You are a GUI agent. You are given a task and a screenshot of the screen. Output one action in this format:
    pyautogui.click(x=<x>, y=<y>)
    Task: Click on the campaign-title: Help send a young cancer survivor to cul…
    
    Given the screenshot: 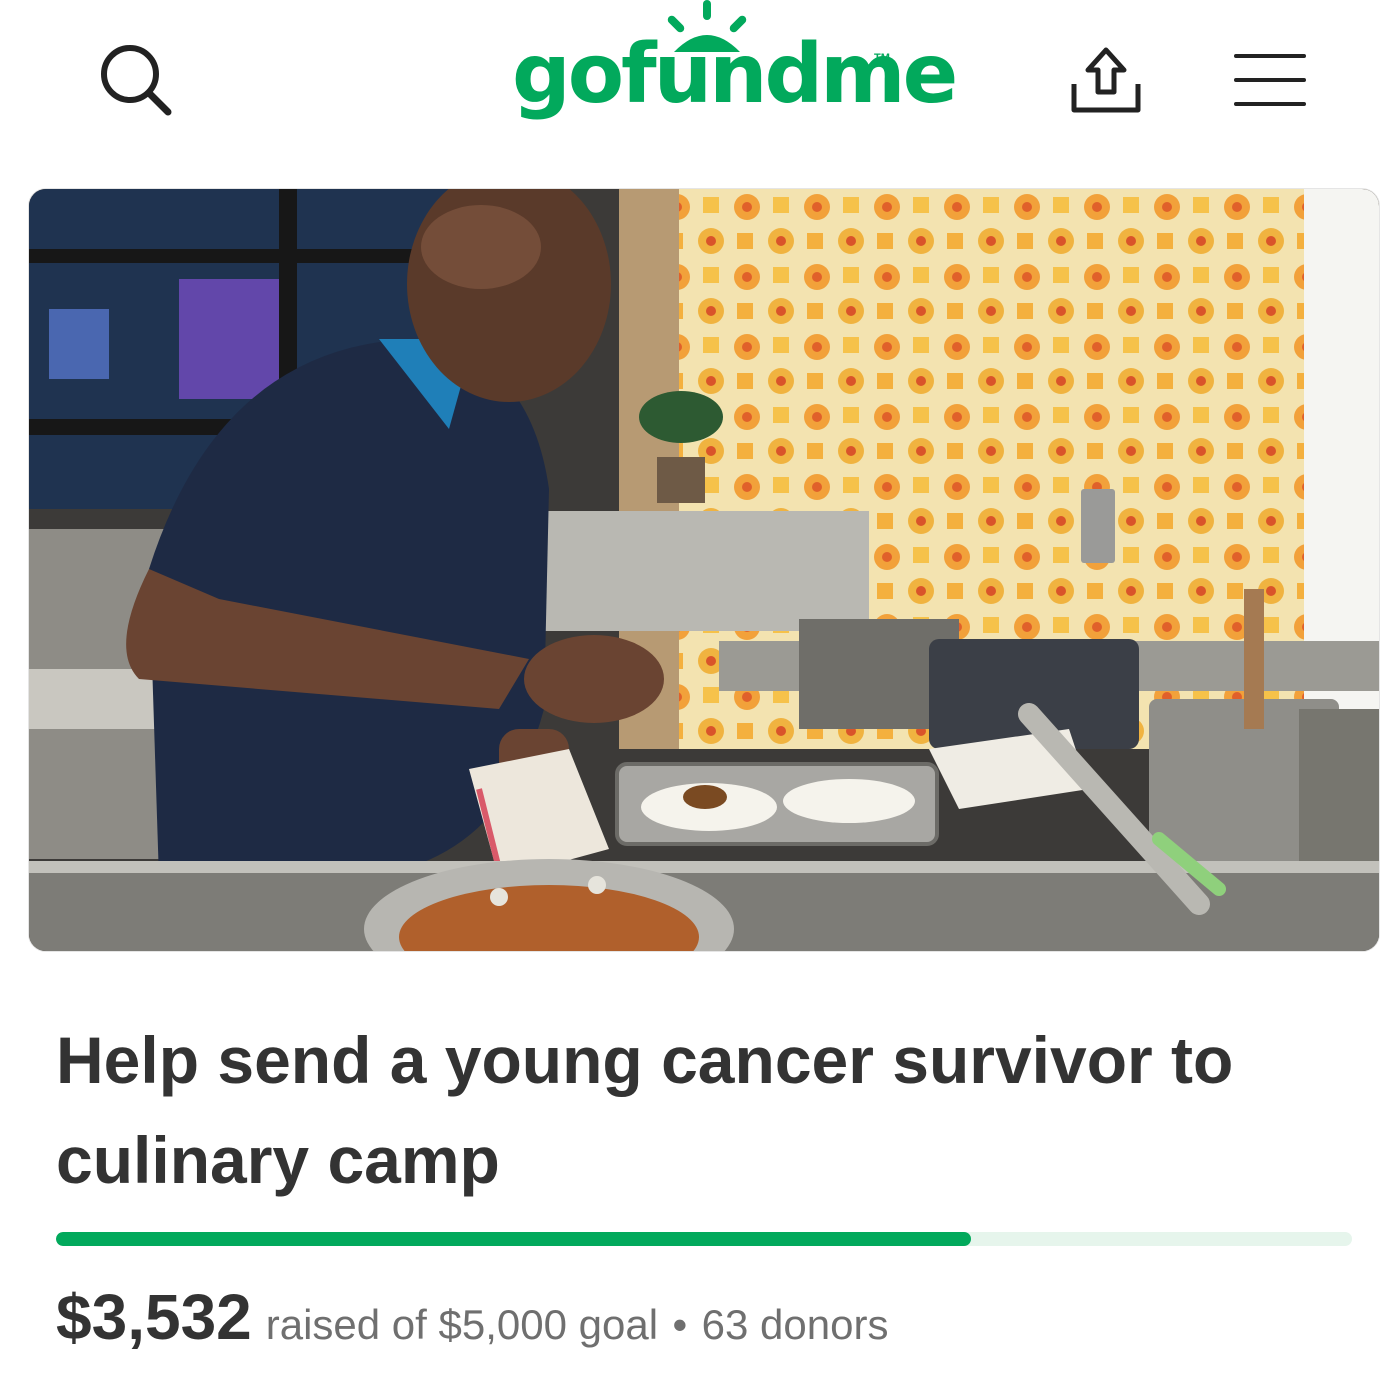 What is the action you would take?
    pyautogui.click(x=645, y=1110)
    